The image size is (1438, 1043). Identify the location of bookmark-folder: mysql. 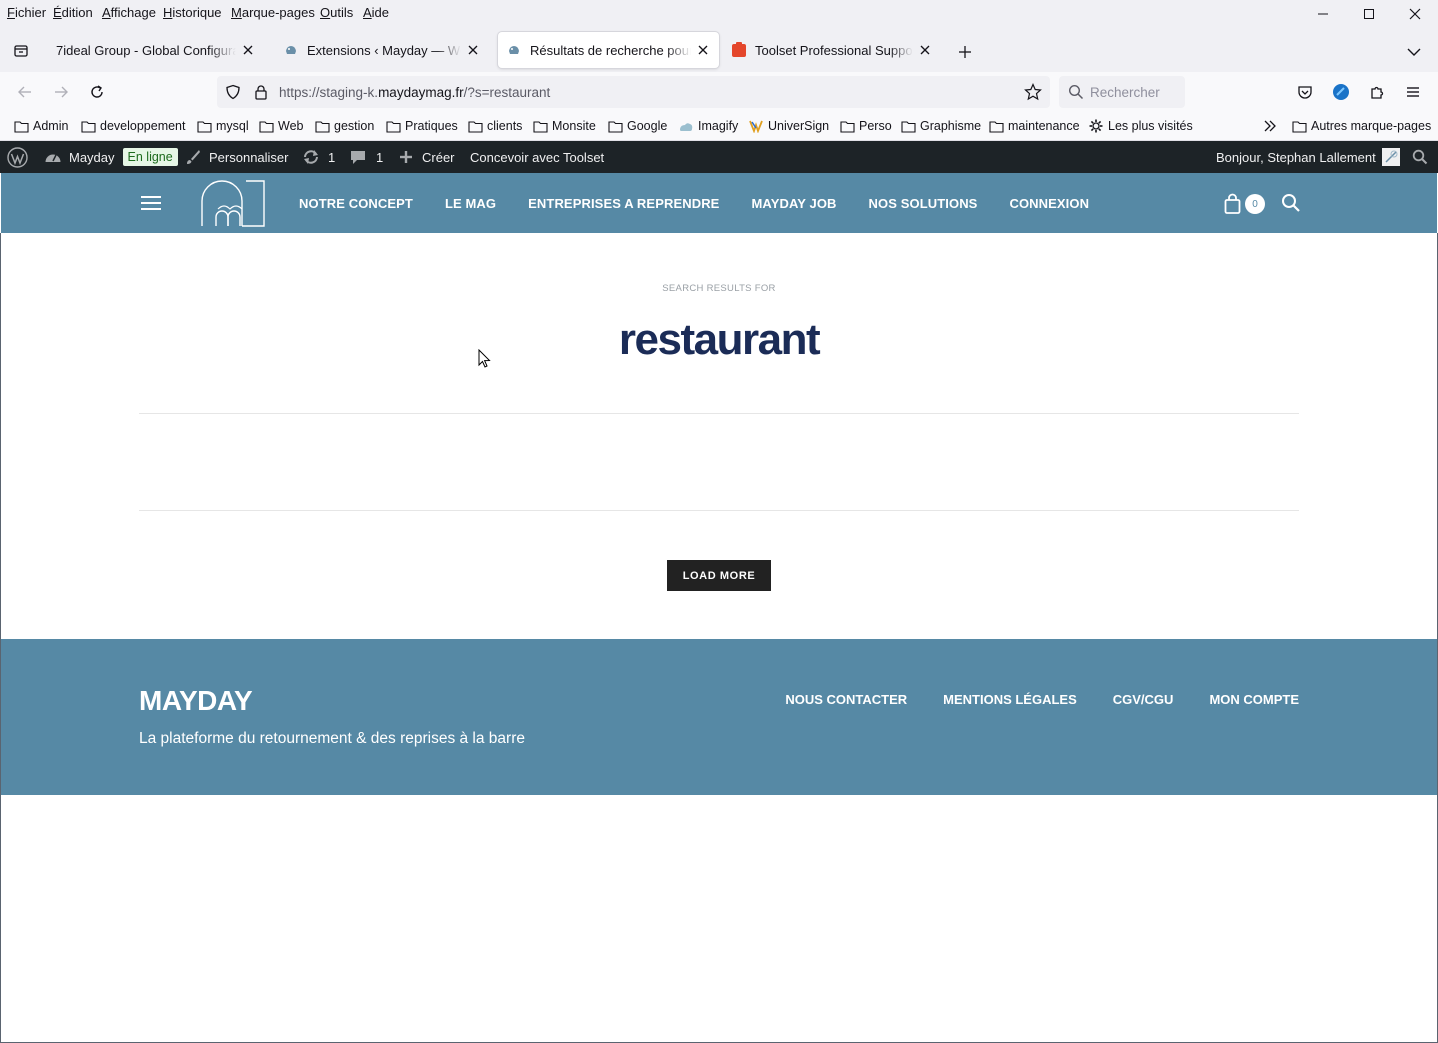
(222, 126).